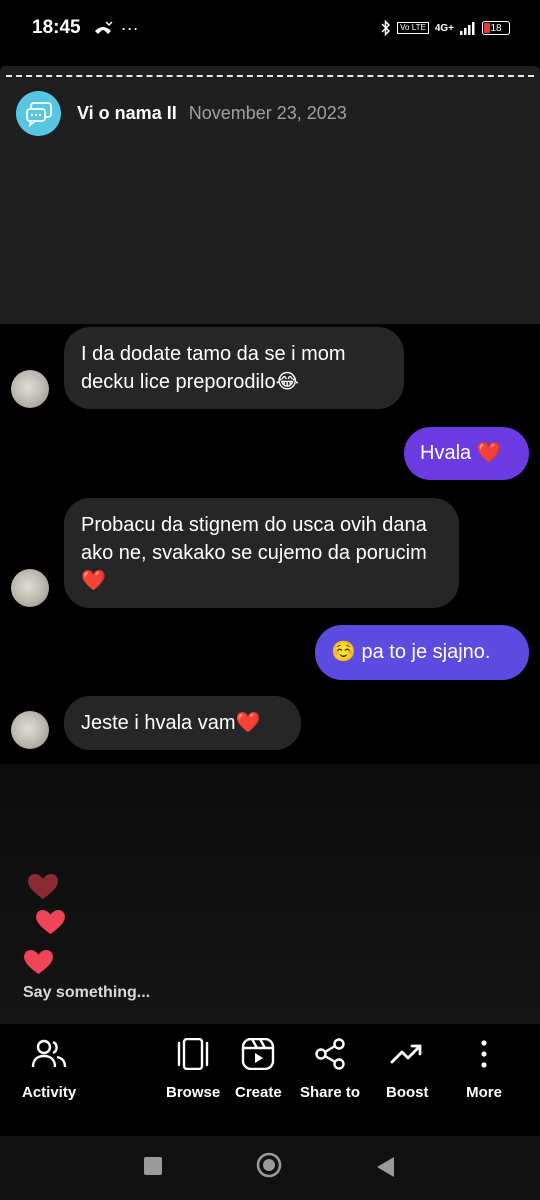  What do you see at coordinates (103, 27) in the screenshot?
I see `missed-call-icon` at bounding box center [103, 27].